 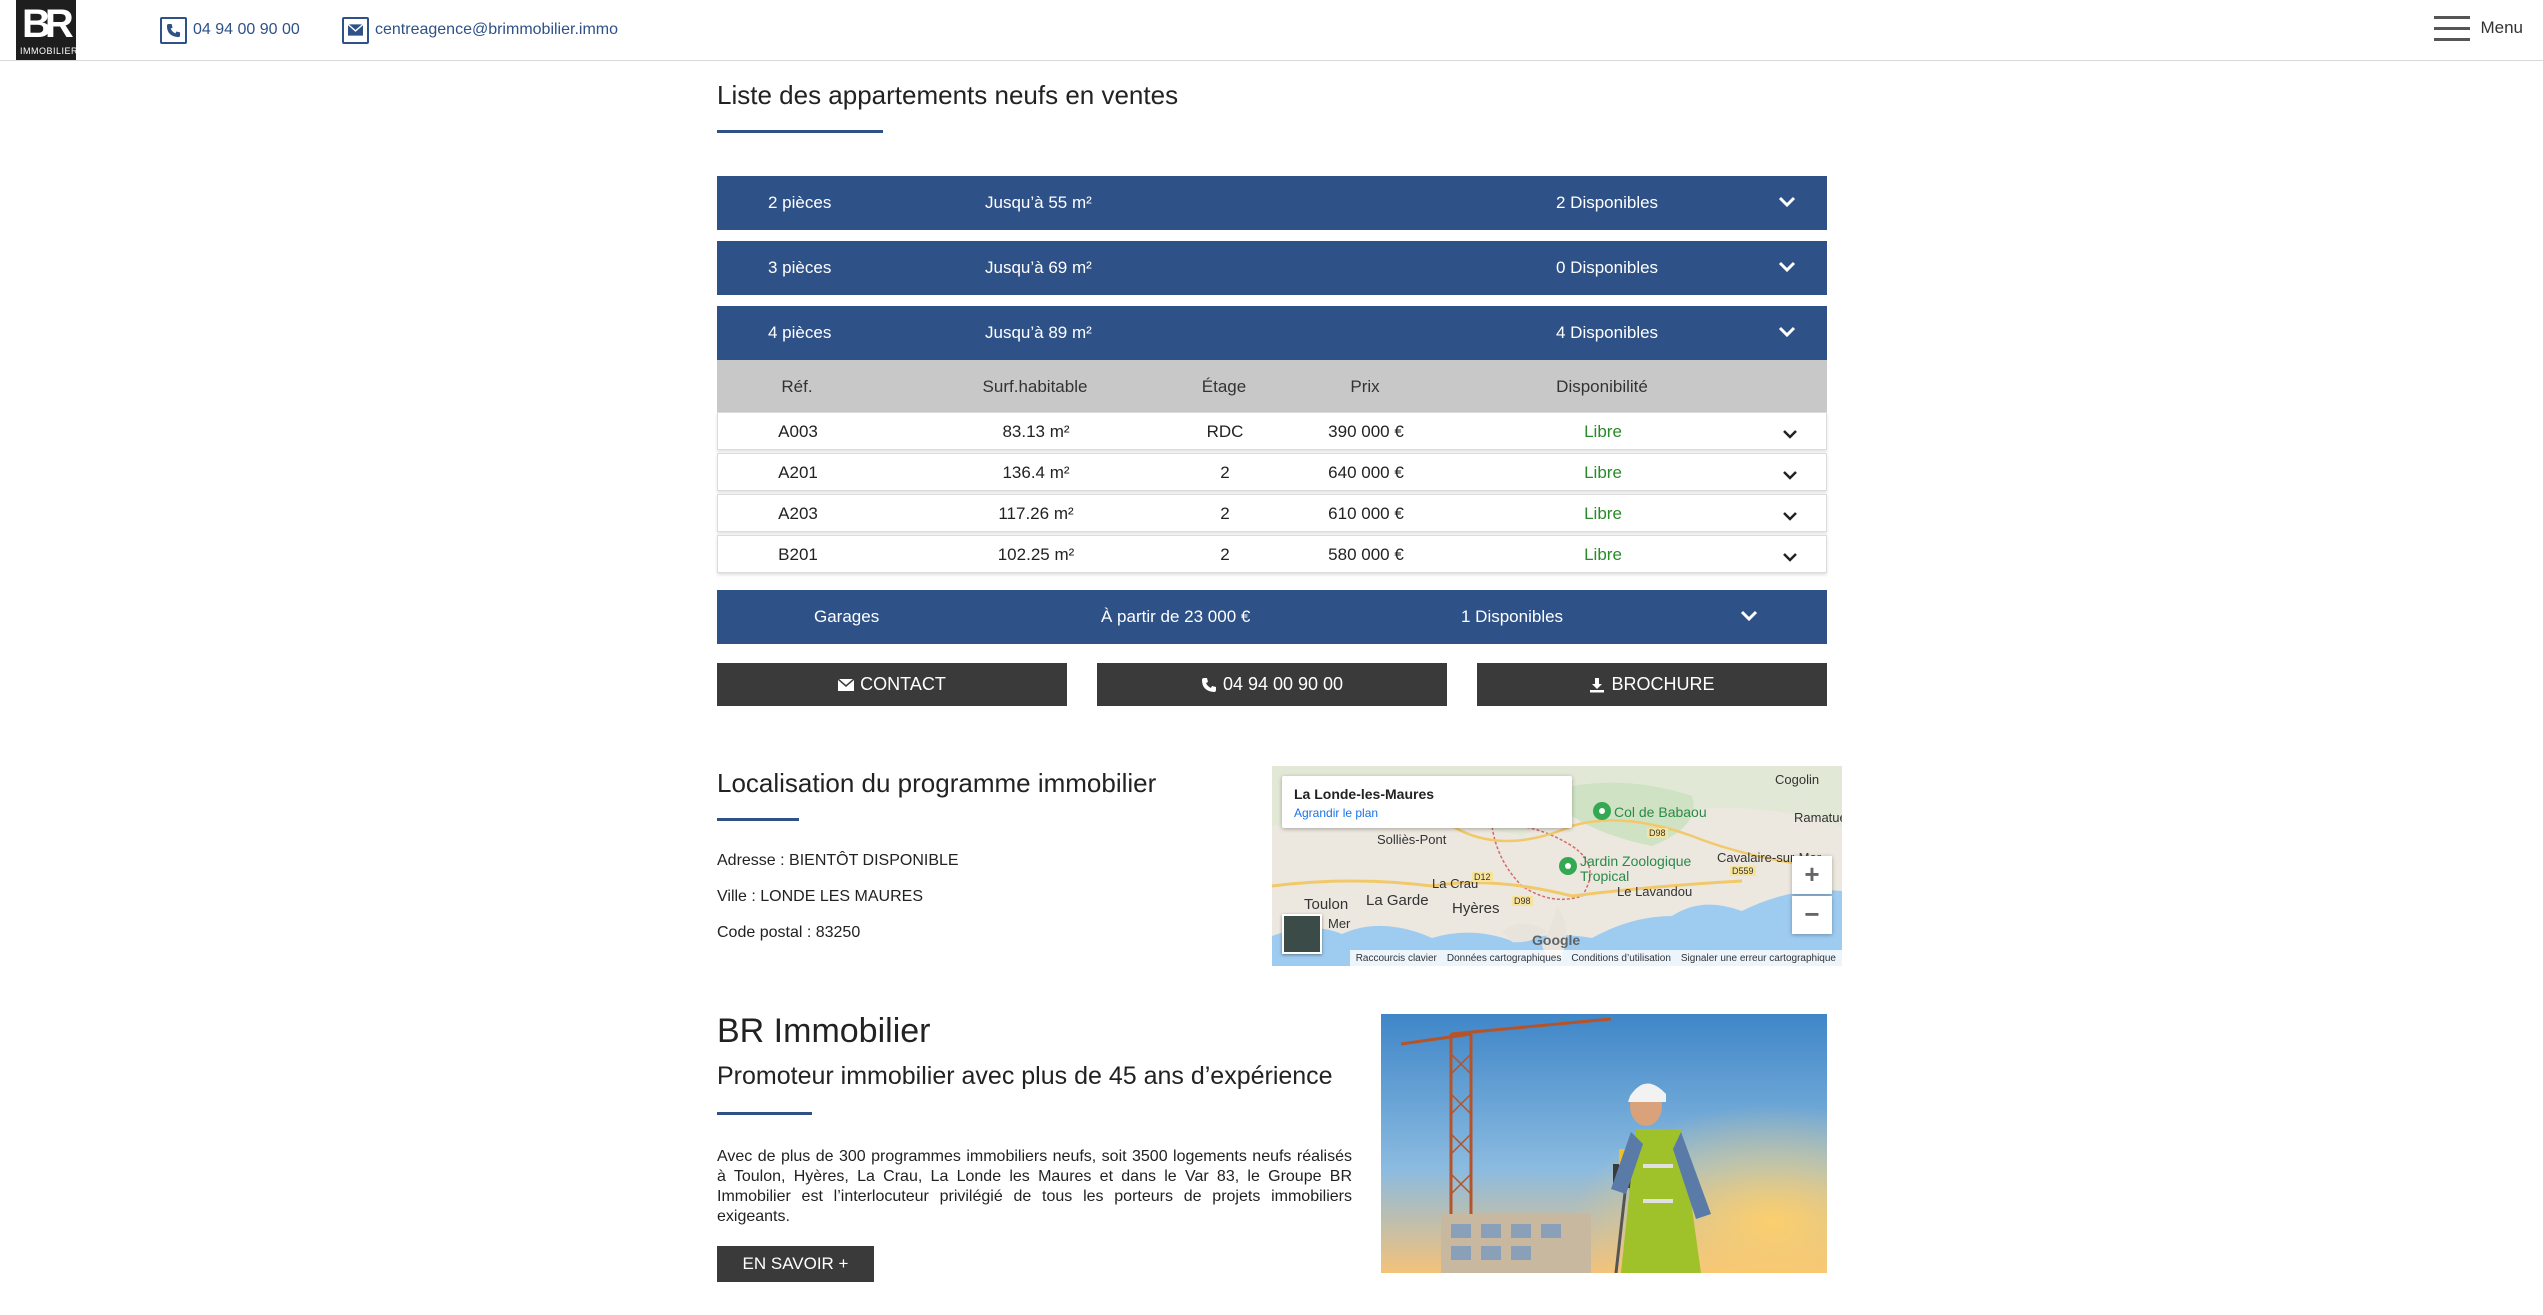 What do you see at coordinates (948, 95) in the screenshot?
I see `listing-title: Liste des appartements neufs en ventes` at bounding box center [948, 95].